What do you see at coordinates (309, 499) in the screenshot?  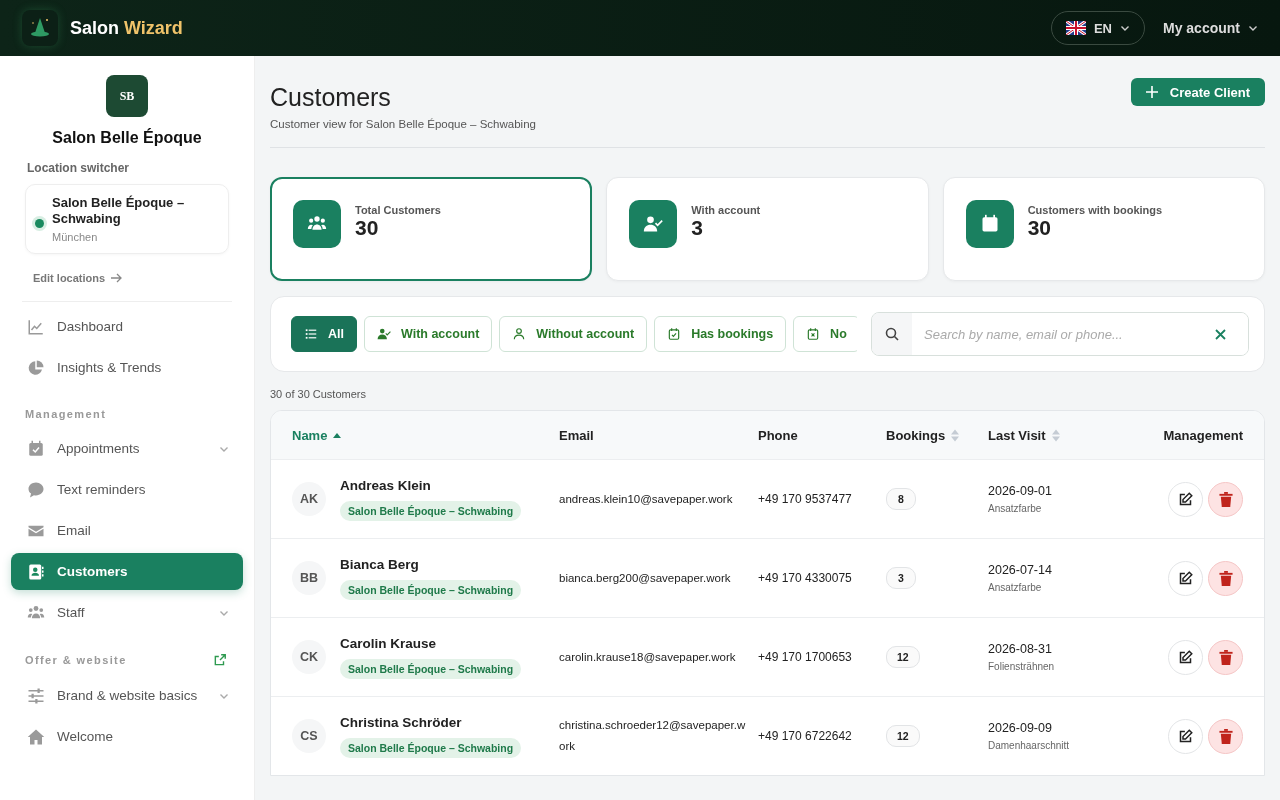 I see `avatar-initials: AK` at bounding box center [309, 499].